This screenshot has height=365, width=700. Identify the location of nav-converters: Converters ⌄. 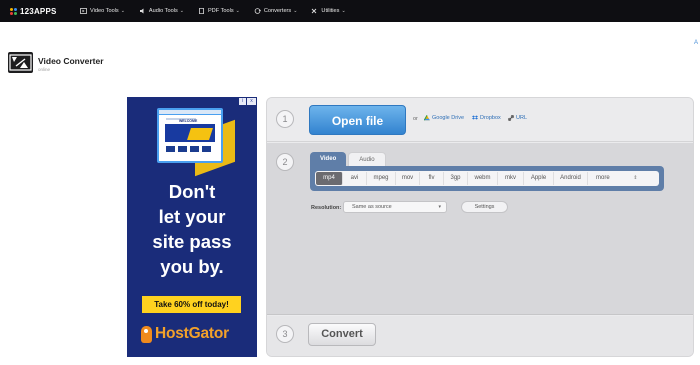
(276, 11).